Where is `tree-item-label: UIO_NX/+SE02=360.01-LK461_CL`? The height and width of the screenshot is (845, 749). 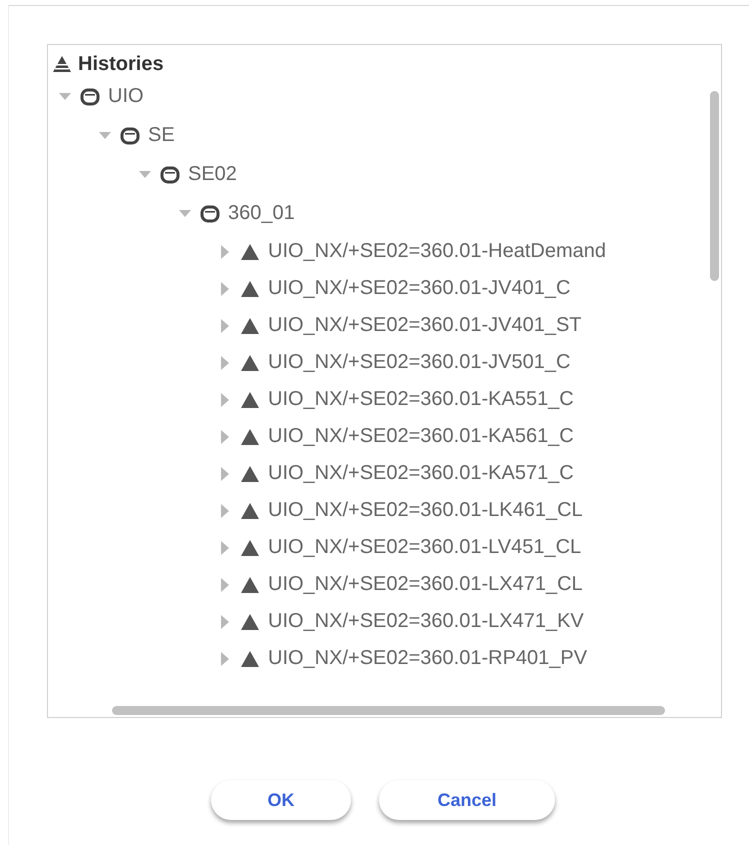 tree-item-label: UIO_NX/+SE02=360.01-LK461_CL is located at coordinates (425, 510).